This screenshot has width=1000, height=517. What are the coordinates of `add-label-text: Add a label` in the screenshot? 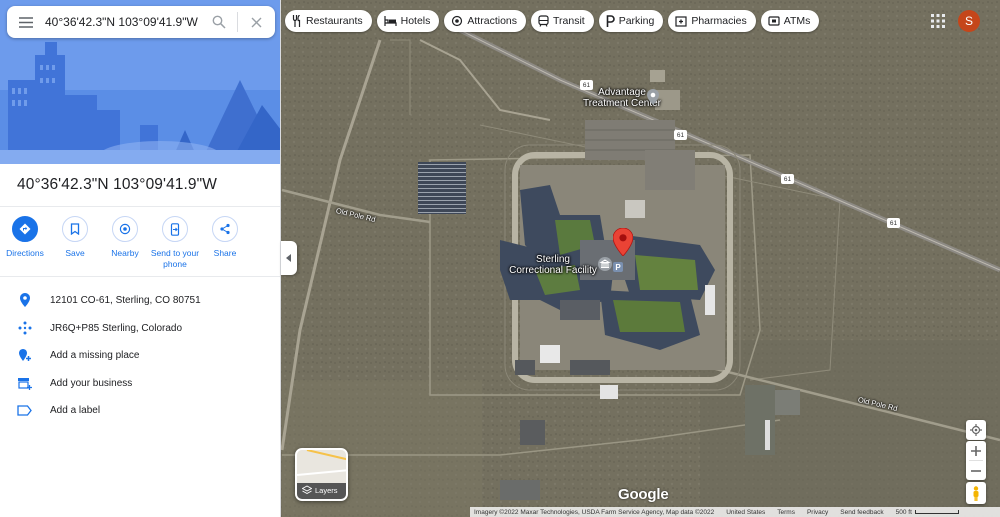 It's located at (75, 410).